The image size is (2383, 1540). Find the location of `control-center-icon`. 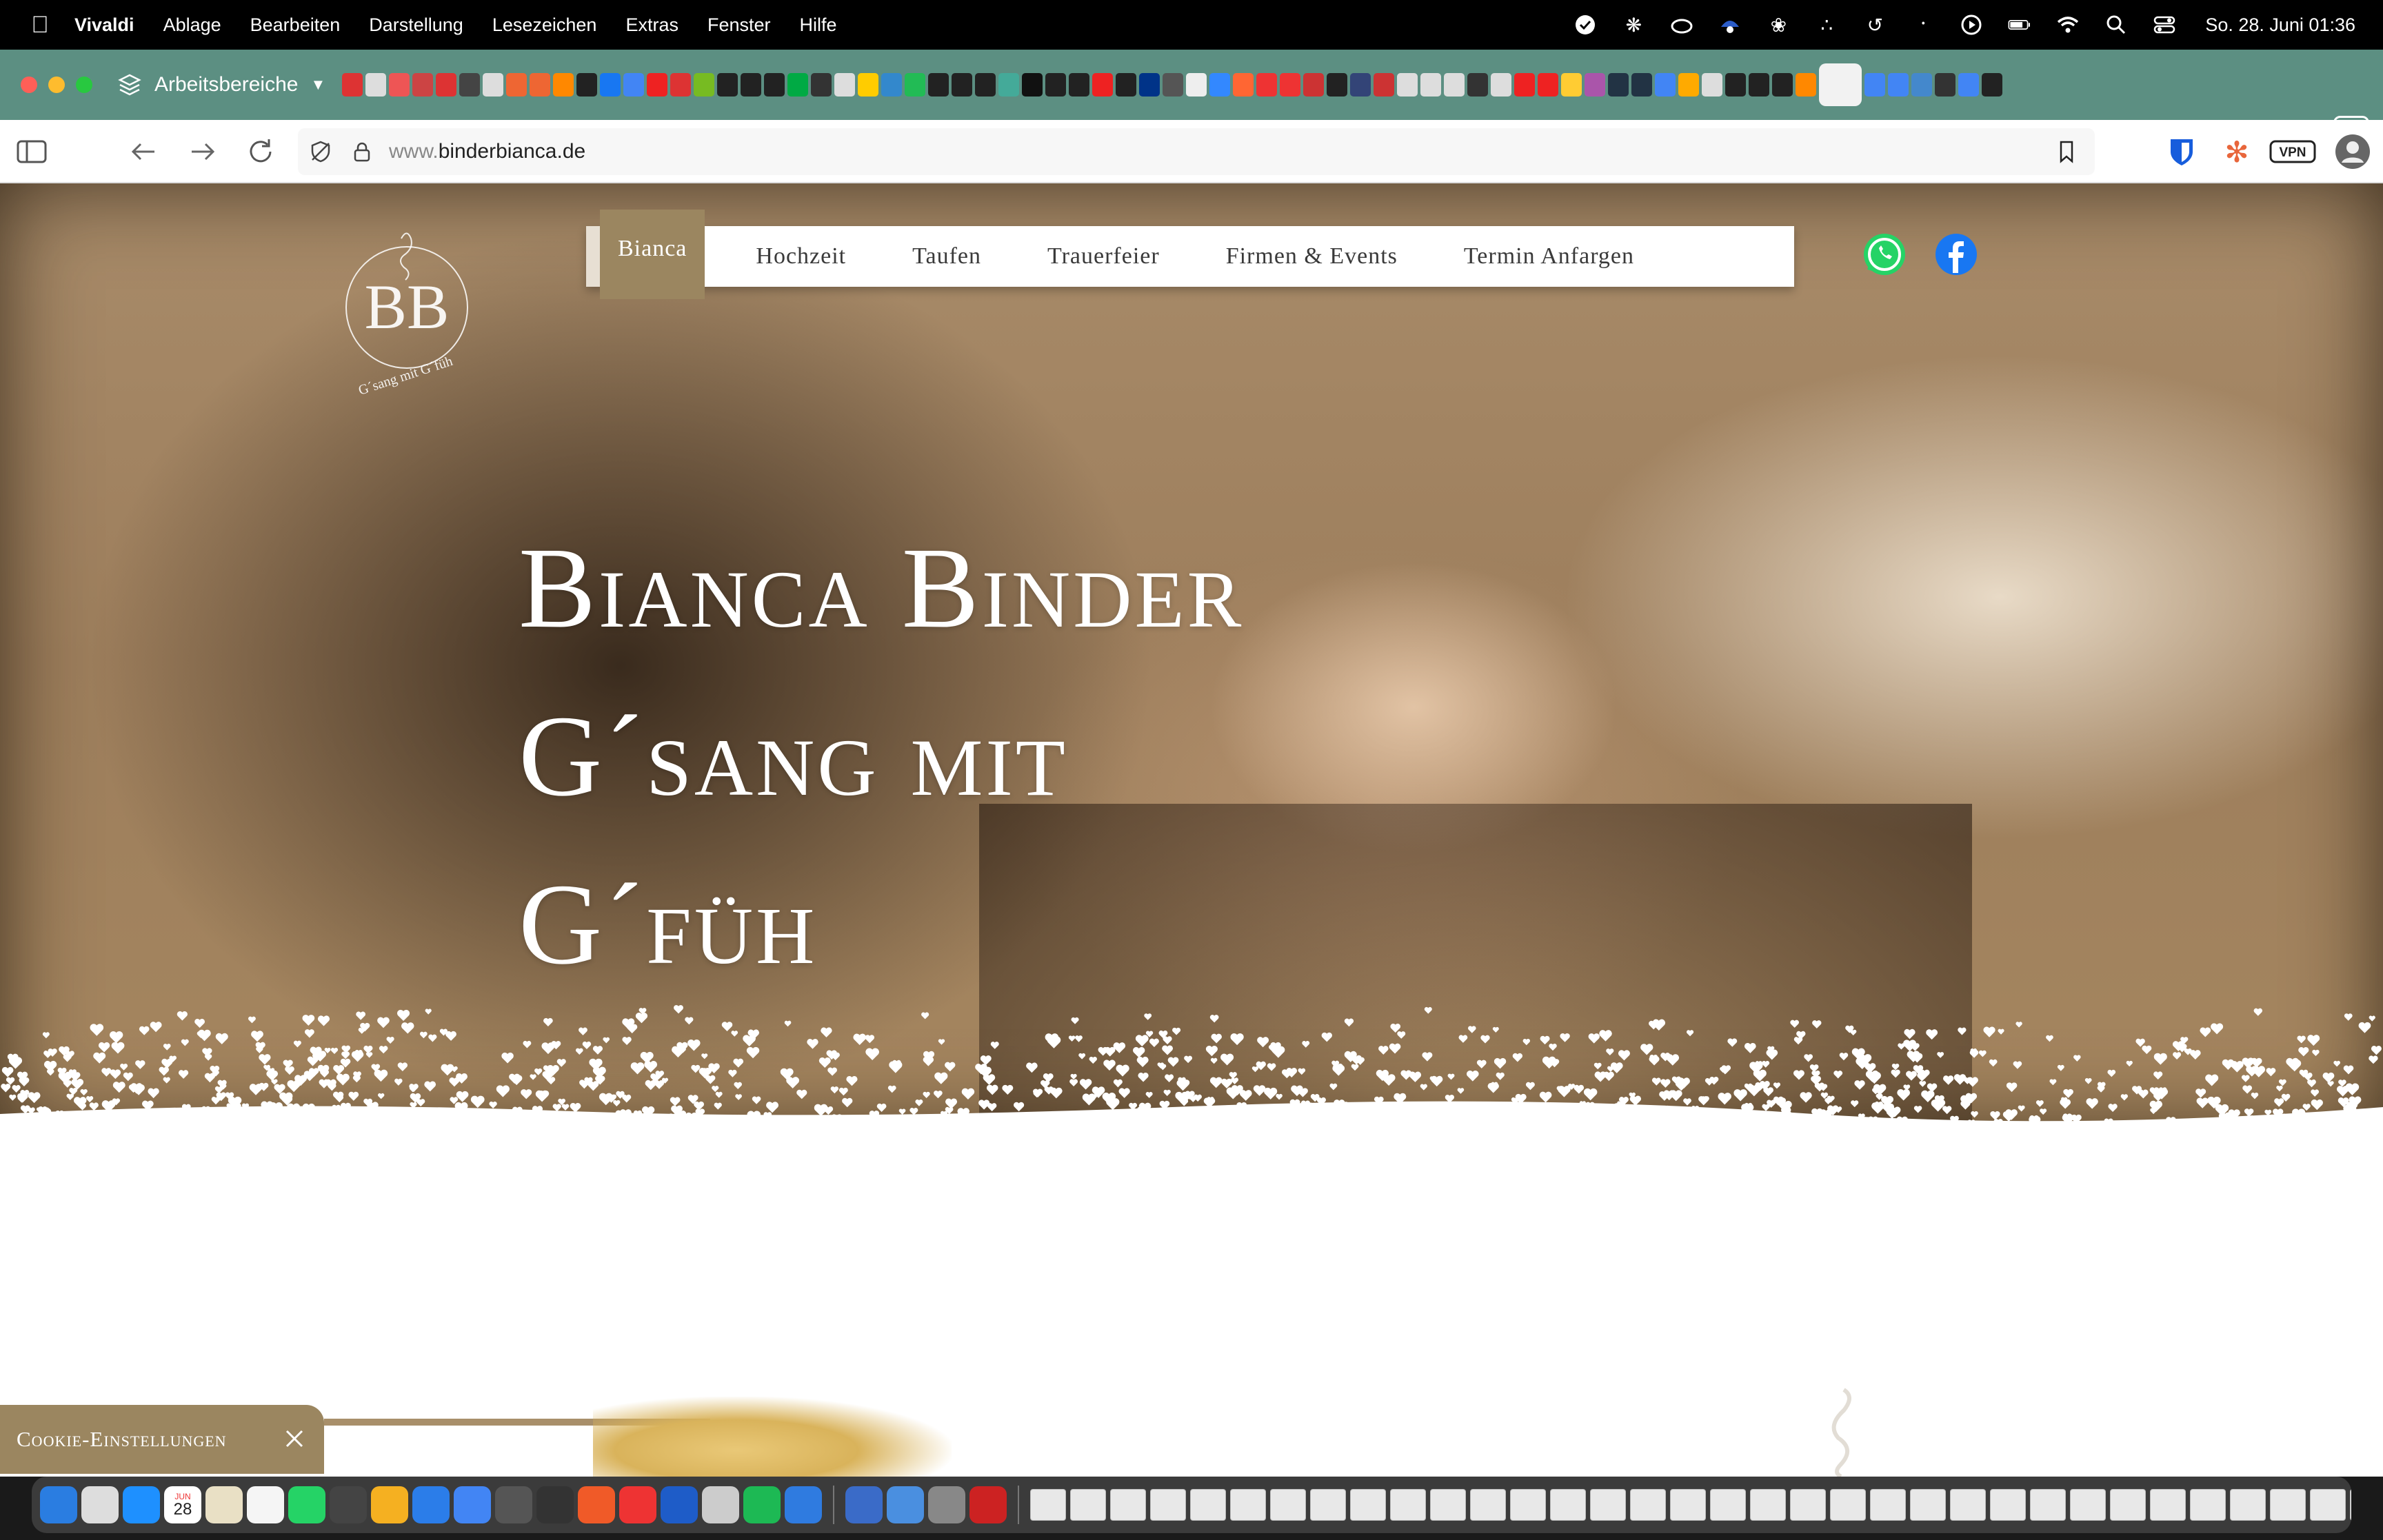

control-center-icon is located at coordinates (2164, 25).